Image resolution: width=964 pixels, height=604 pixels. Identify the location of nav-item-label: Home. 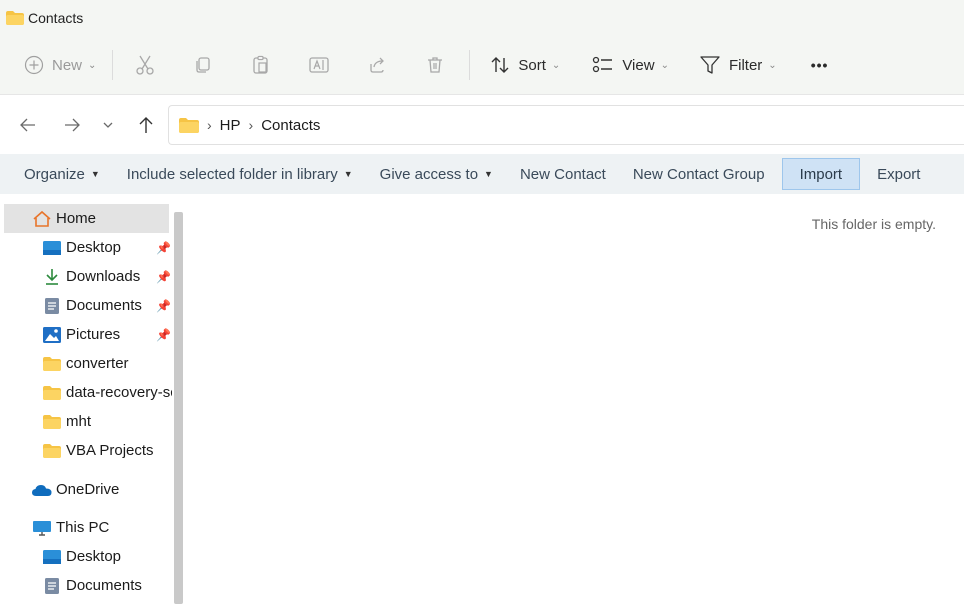
(76, 218).